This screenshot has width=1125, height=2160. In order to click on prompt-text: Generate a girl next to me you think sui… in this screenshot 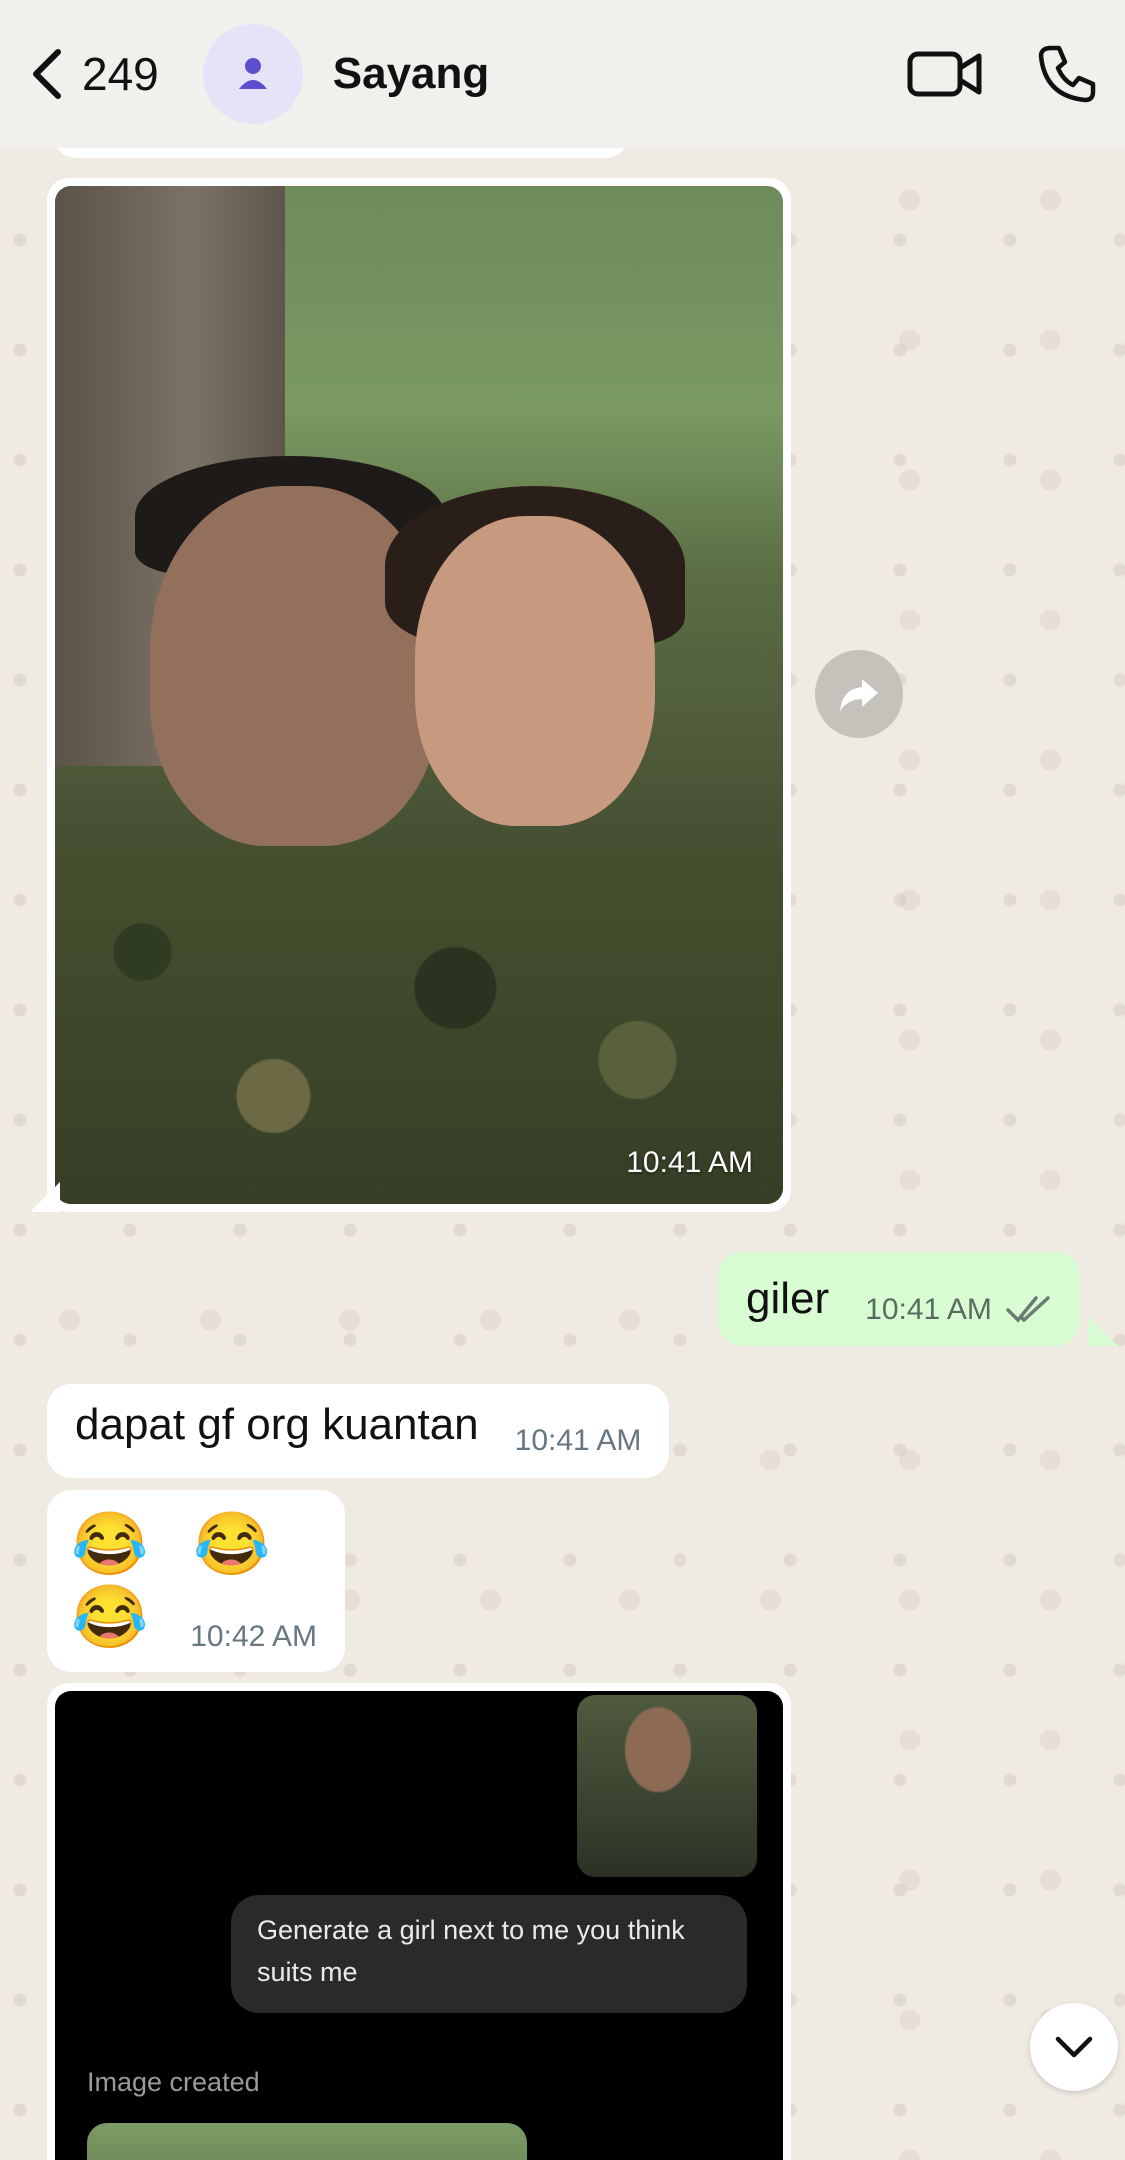, I will do `click(489, 1954)`.